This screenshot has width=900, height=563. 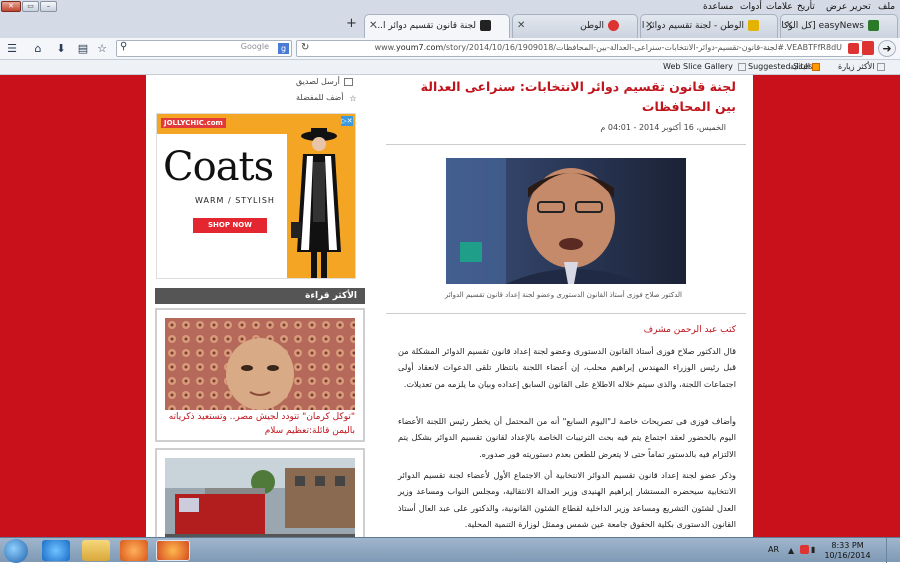 I want to click on bookmark-label: الأكثر زيارة, so click(x=856, y=66).